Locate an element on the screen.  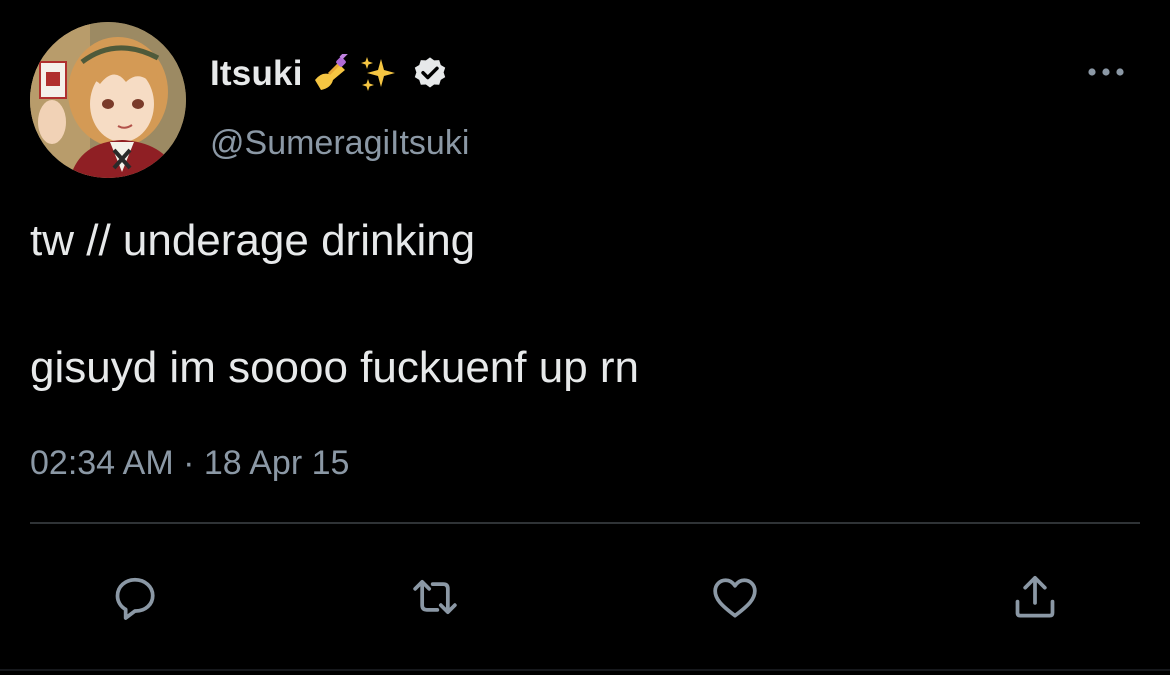
retweet-button is located at coordinates (435, 597).